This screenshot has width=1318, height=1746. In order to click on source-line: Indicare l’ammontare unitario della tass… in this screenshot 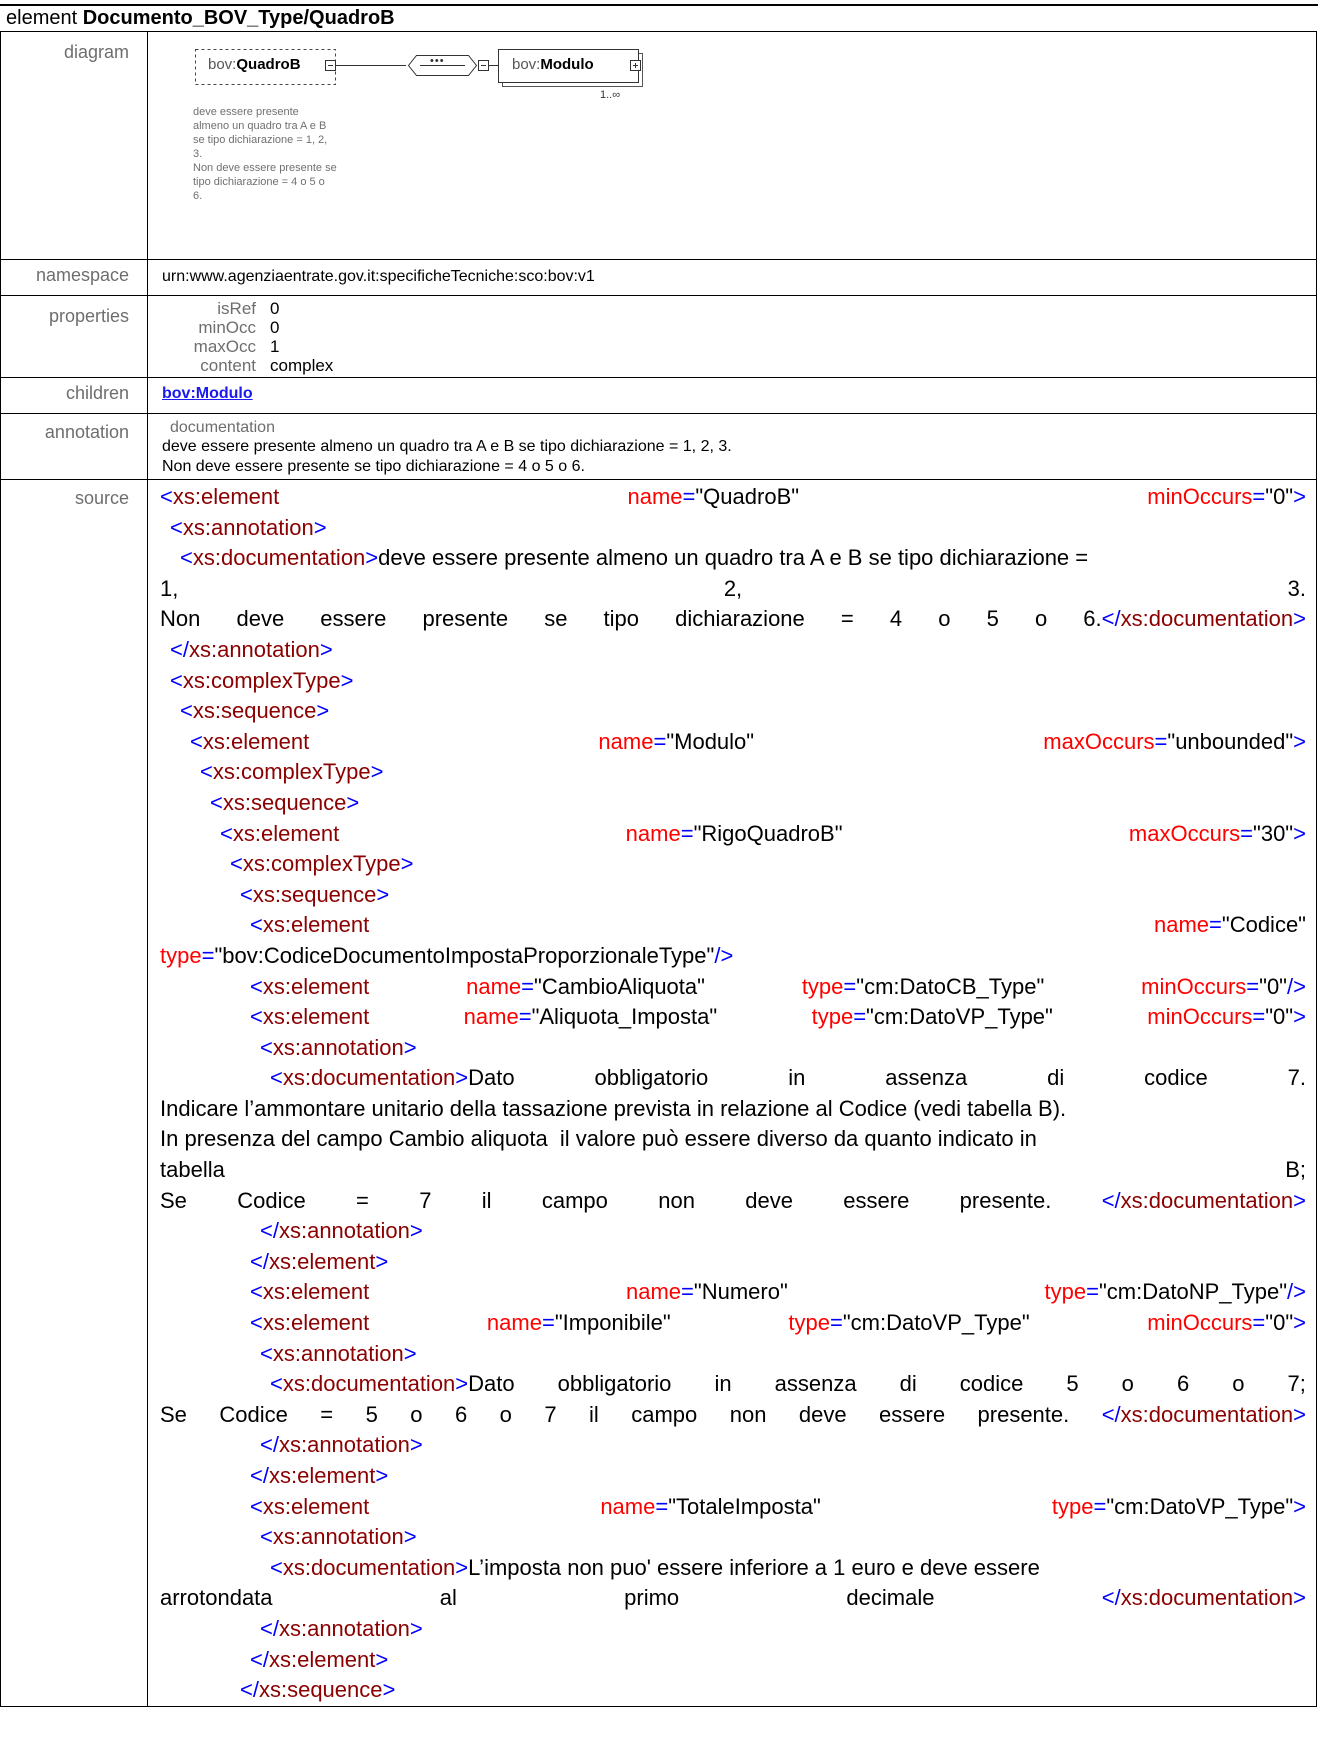, I will do `click(613, 1108)`.